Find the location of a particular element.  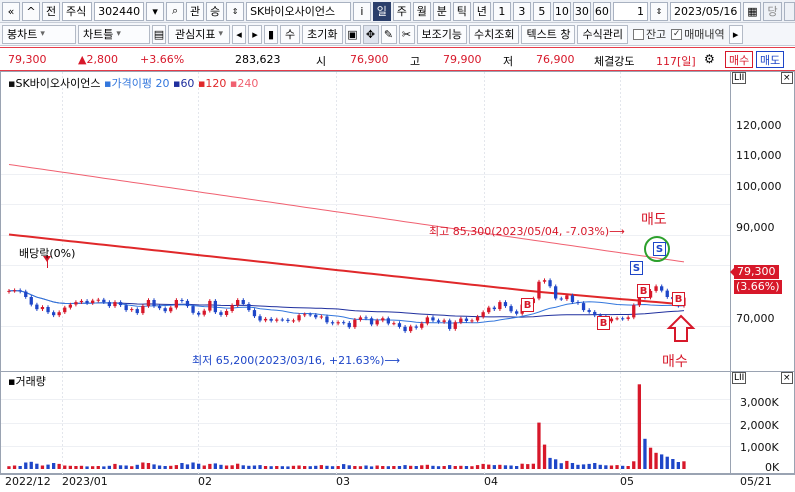

y-tick-110000: 110,000 is located at coordinates (759, 155).